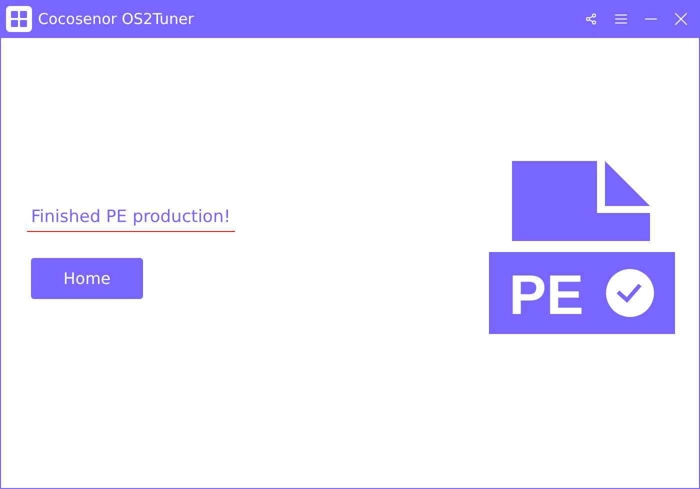  What do you see at coordinates (116, 19) in the screenshot?
I see `window-title: Cocosenor OS2Tuner` at bounding box center [116, 19].